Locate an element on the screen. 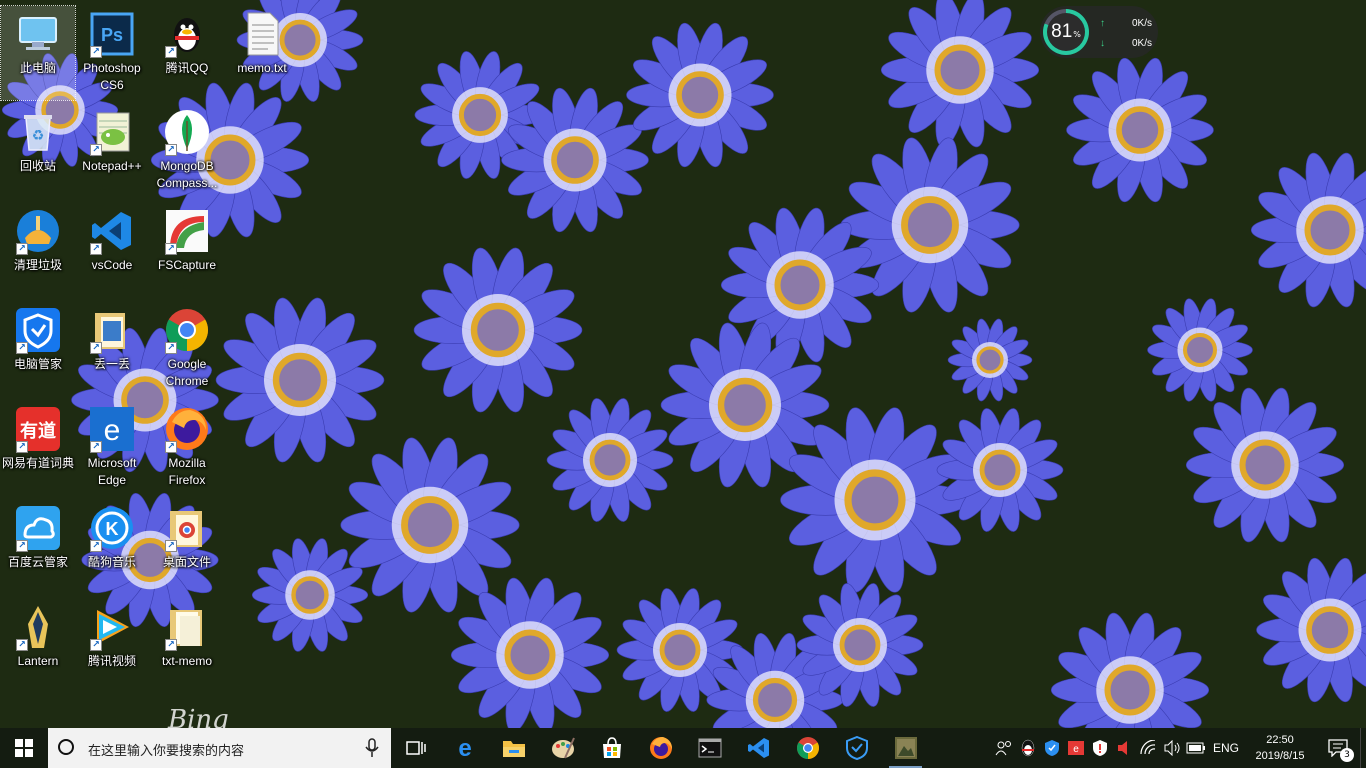 The width and height of the screenshot is (1366, 768). desktop-icon-chrome: ↗ Google Chrome is located at coordinates (187, 349).